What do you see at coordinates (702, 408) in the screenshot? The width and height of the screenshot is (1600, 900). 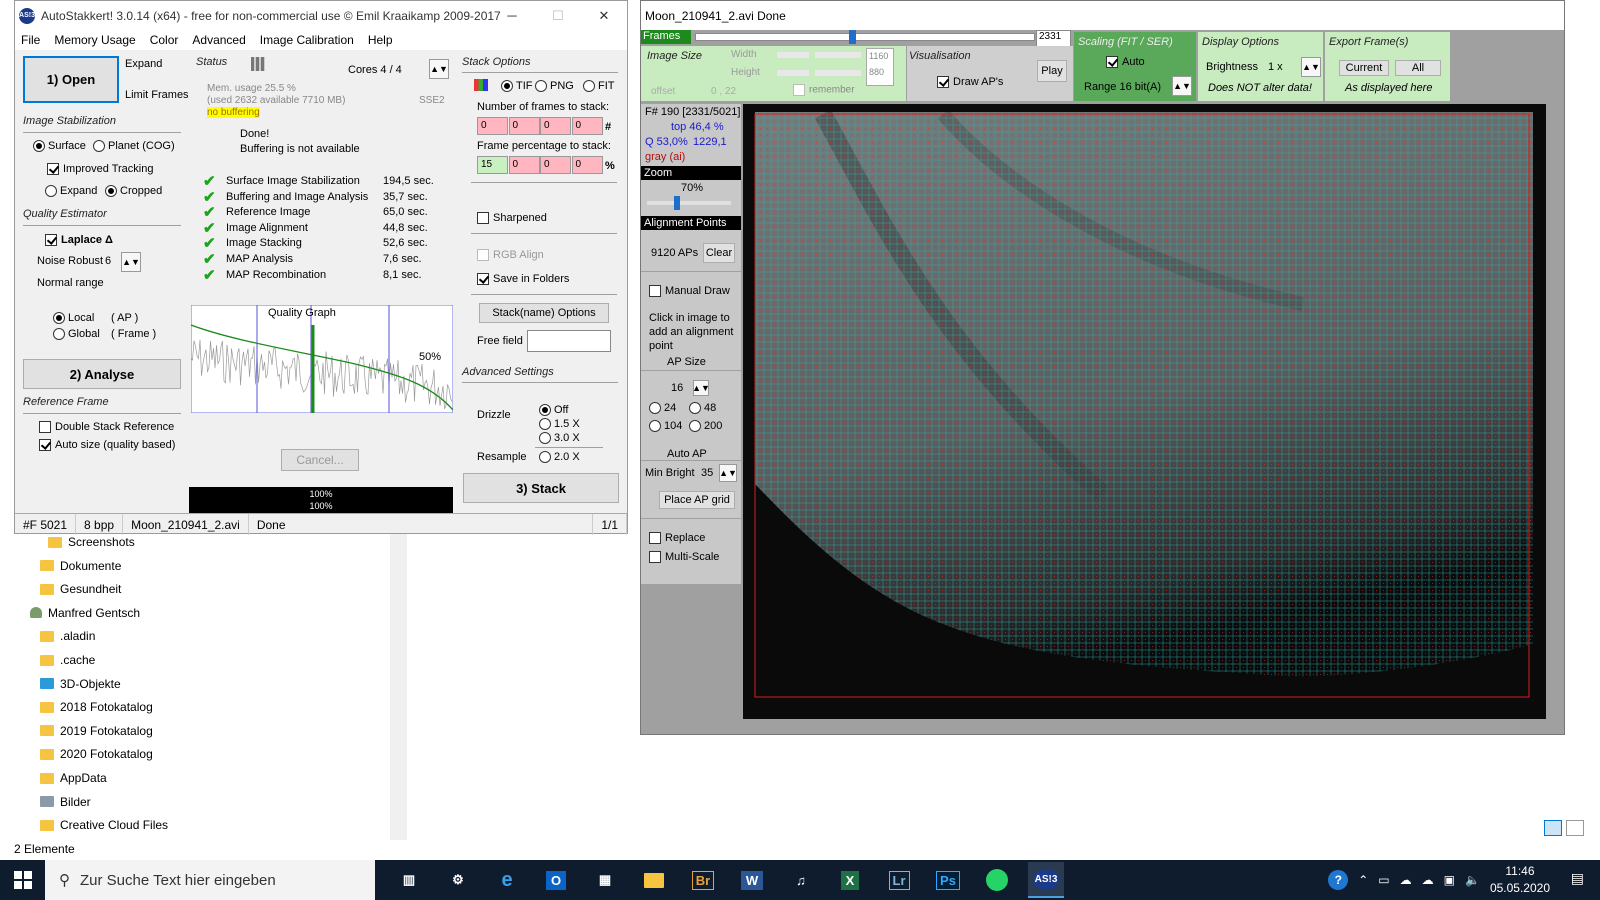 I see `ap-size-48-radio: 48` at bounding box center [702, 408].